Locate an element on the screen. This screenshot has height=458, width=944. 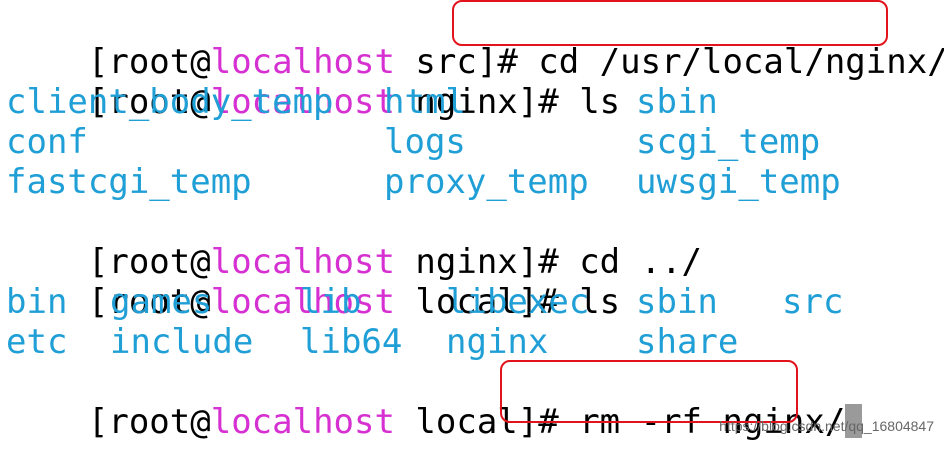
ls-entry-nginx: nginx is located at coordinates (497, 342).